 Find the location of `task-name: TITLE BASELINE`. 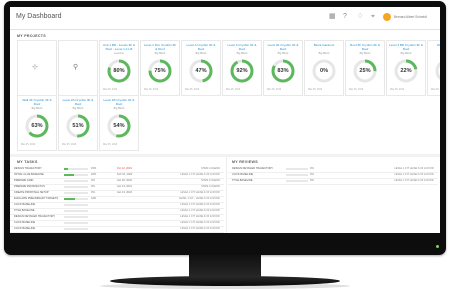

task-name: TITLE BASELINE is located at coordinates (24, 210).